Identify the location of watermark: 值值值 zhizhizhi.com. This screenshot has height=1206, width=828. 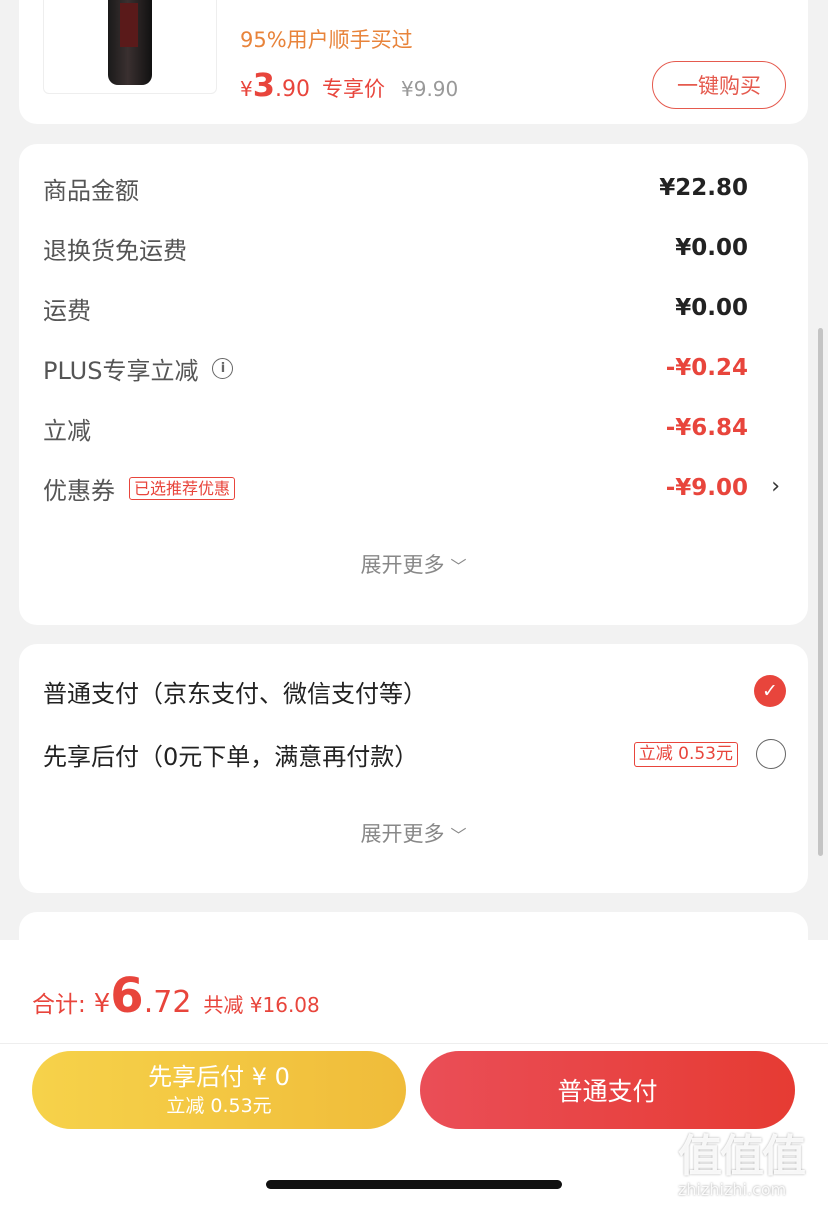
(751, 1159).